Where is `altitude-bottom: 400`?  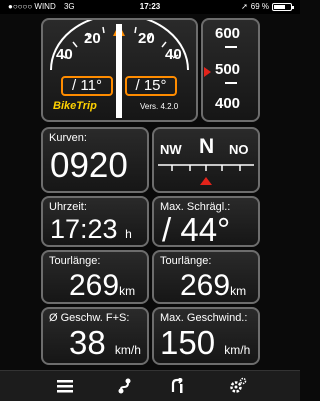 altitude-bottom: 400 is located at coordinates (228, 103).